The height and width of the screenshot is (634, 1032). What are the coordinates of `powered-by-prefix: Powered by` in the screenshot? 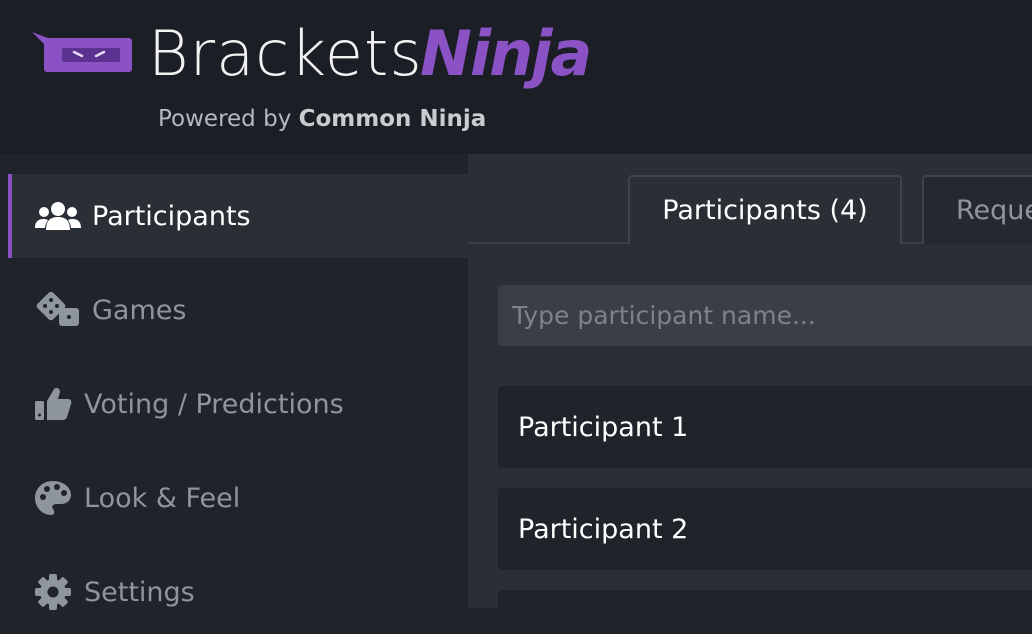 It's located at (225, 119).